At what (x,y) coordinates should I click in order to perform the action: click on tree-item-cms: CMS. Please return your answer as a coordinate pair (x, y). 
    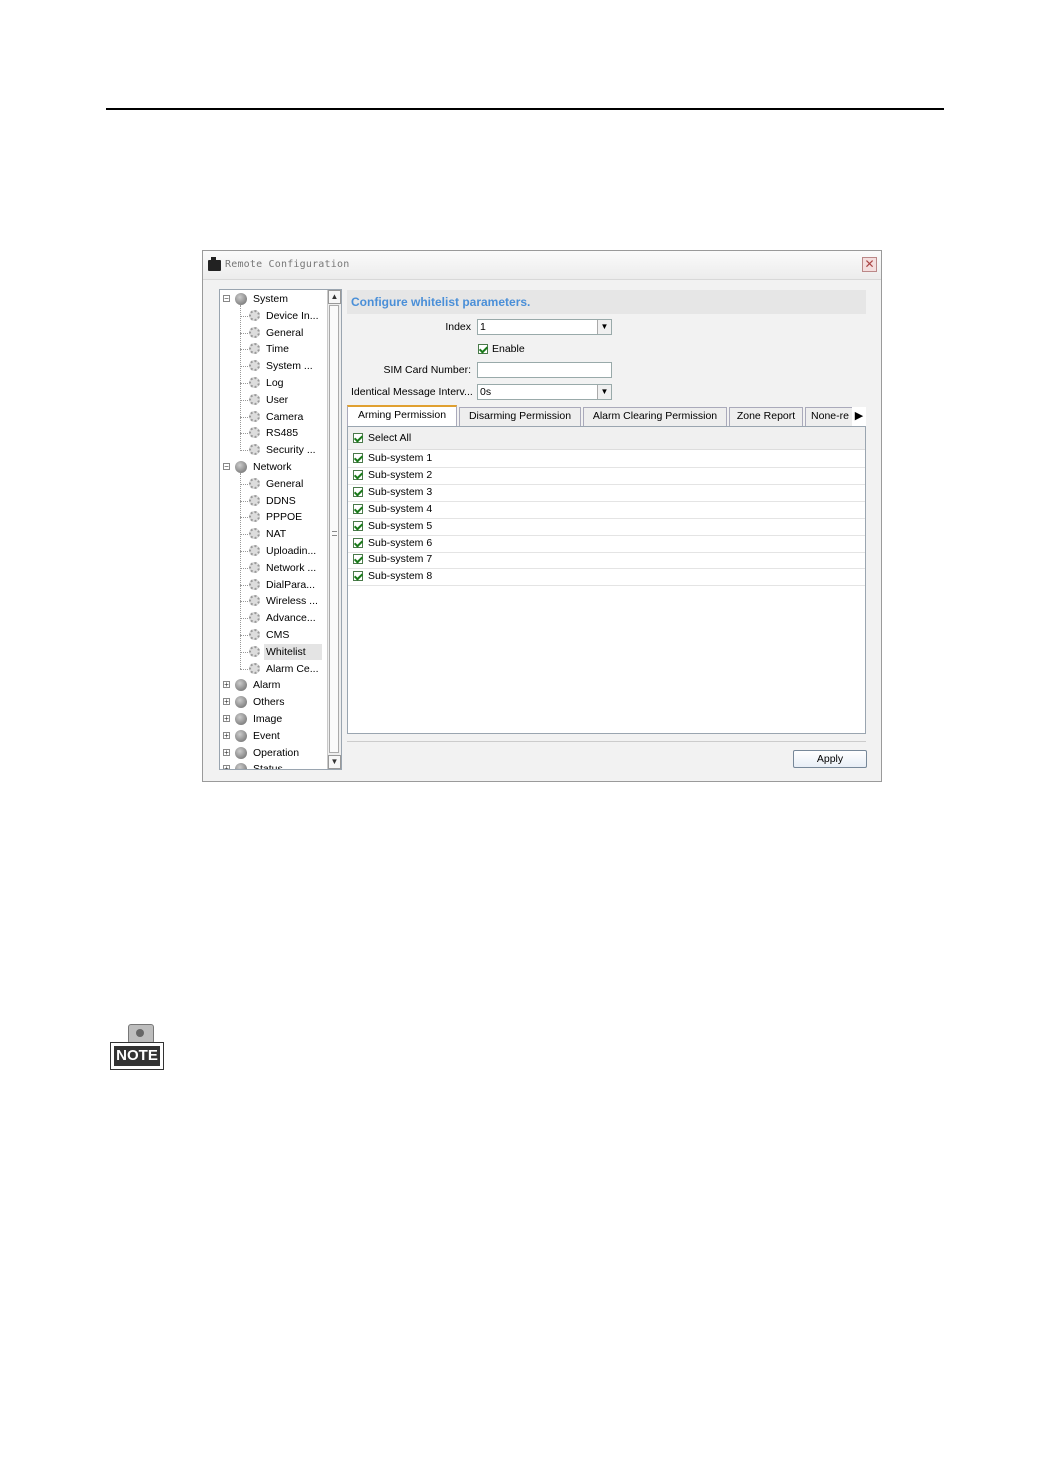
    Looking at the image, I should click on (274, 635).